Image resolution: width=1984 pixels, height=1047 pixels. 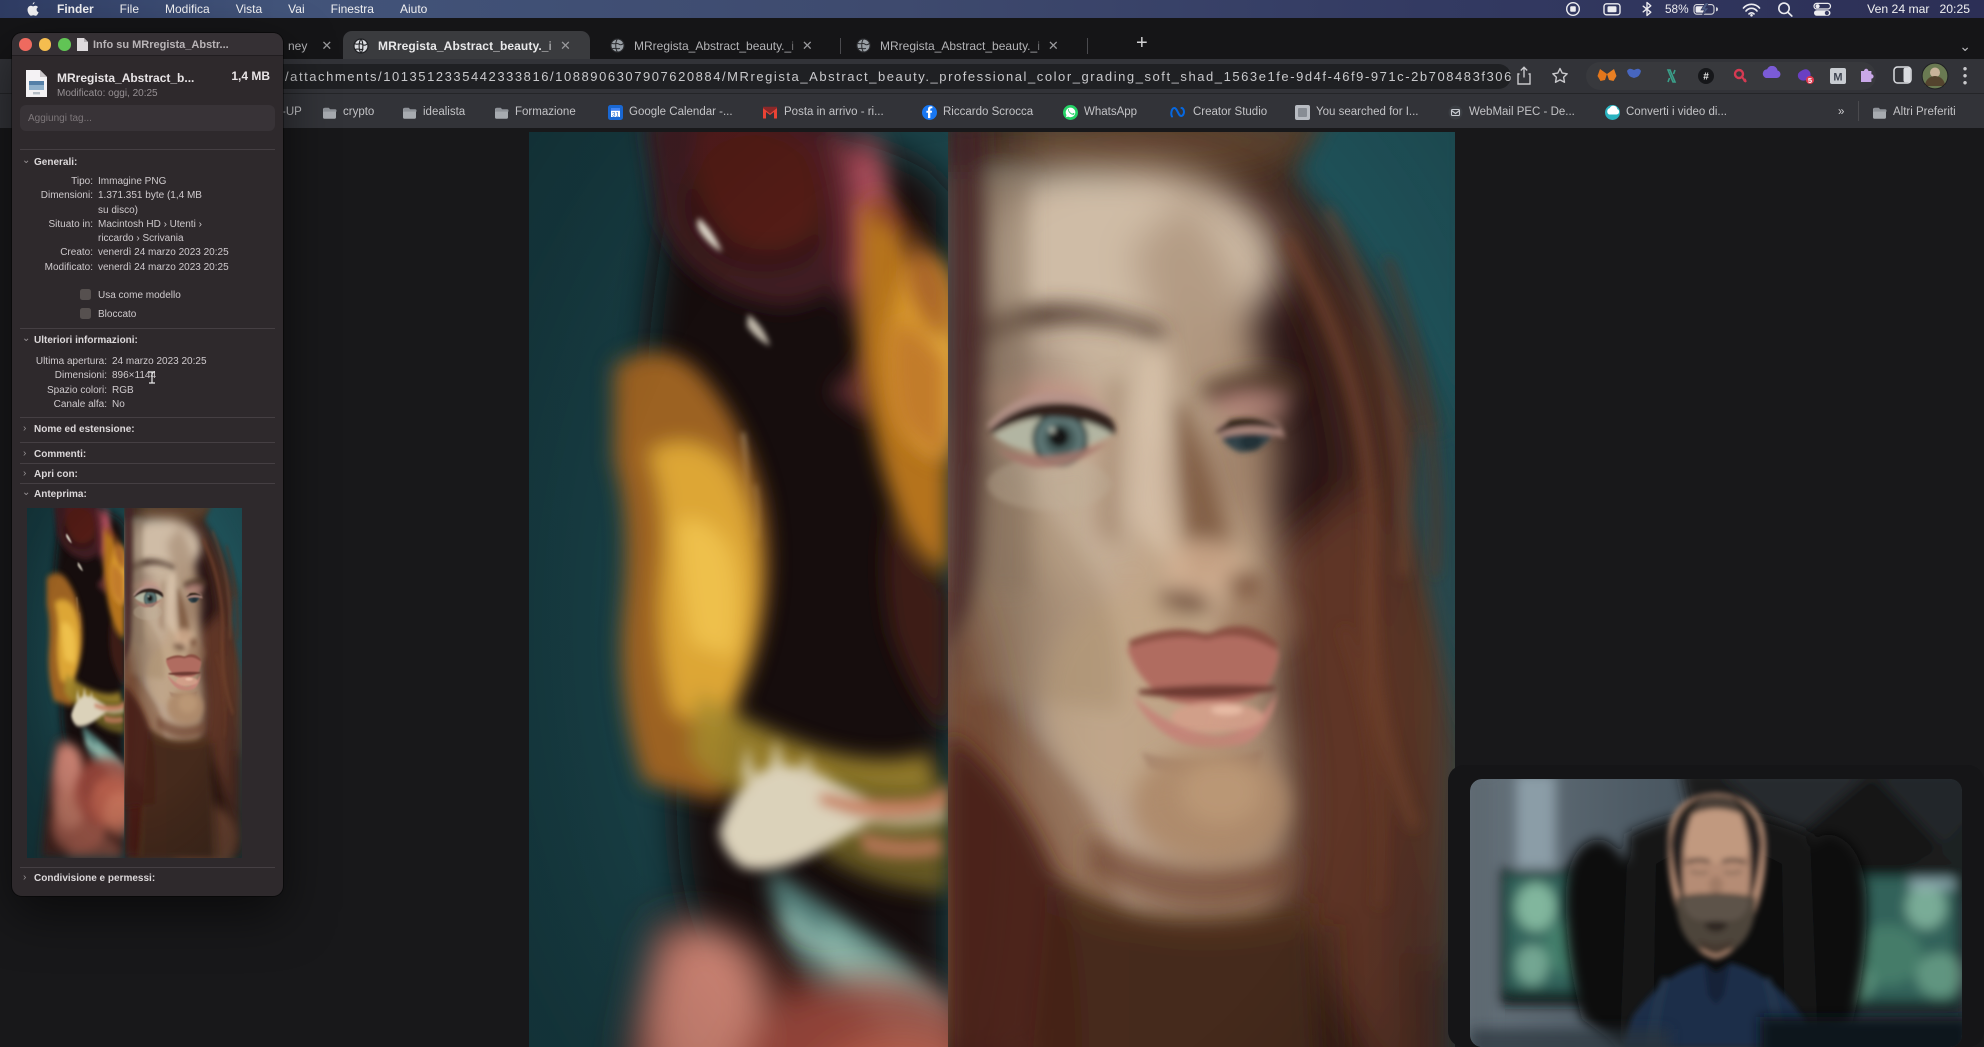 What do you see at coordinates (1837, 78) in the screenshot?
I see `svg-text: M` at bounding box center [1837, 78].